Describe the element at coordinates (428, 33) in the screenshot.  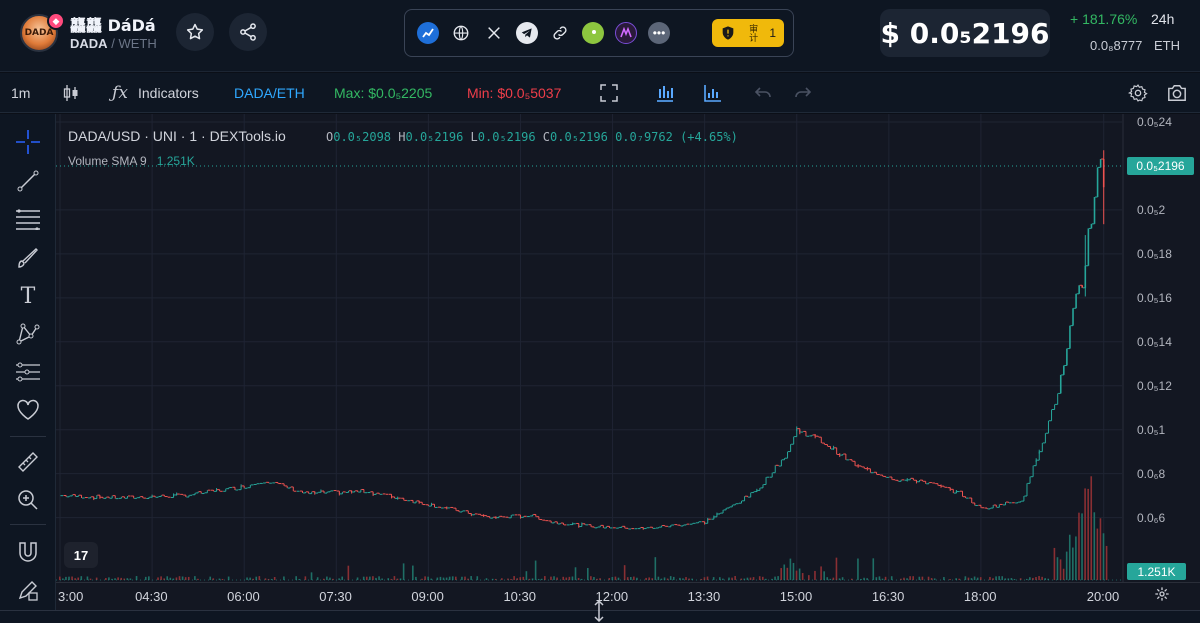
I see `dextools-icon` at that location.